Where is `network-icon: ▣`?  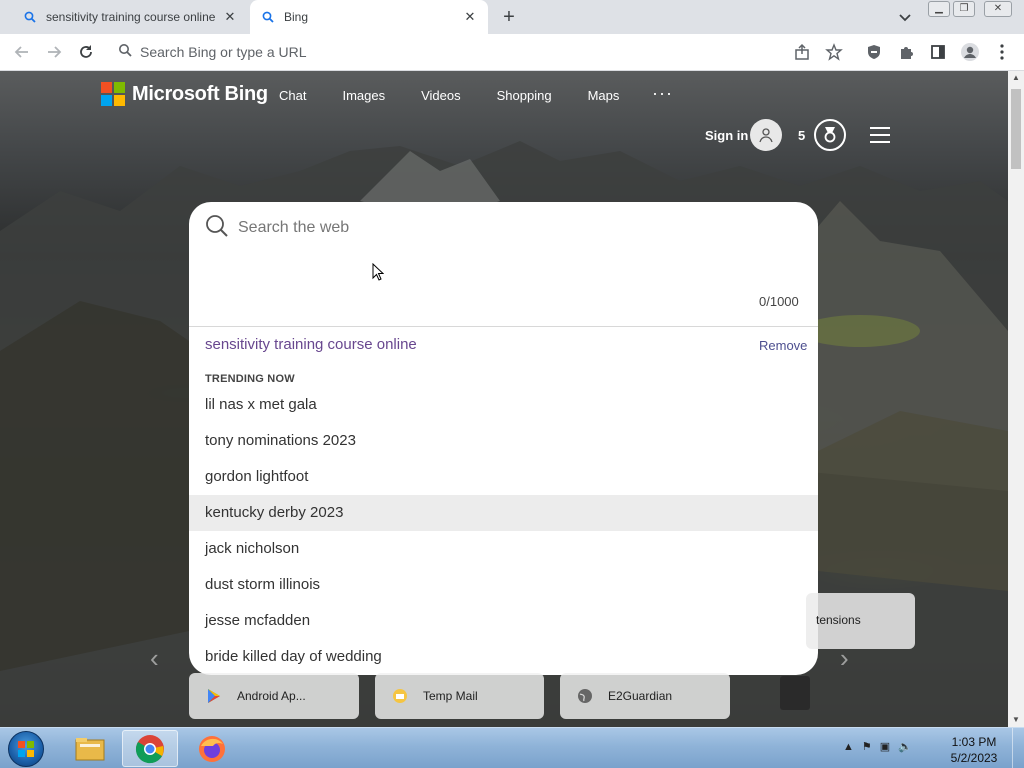
network-icon: ▣ is located at coordinates (885, 746).